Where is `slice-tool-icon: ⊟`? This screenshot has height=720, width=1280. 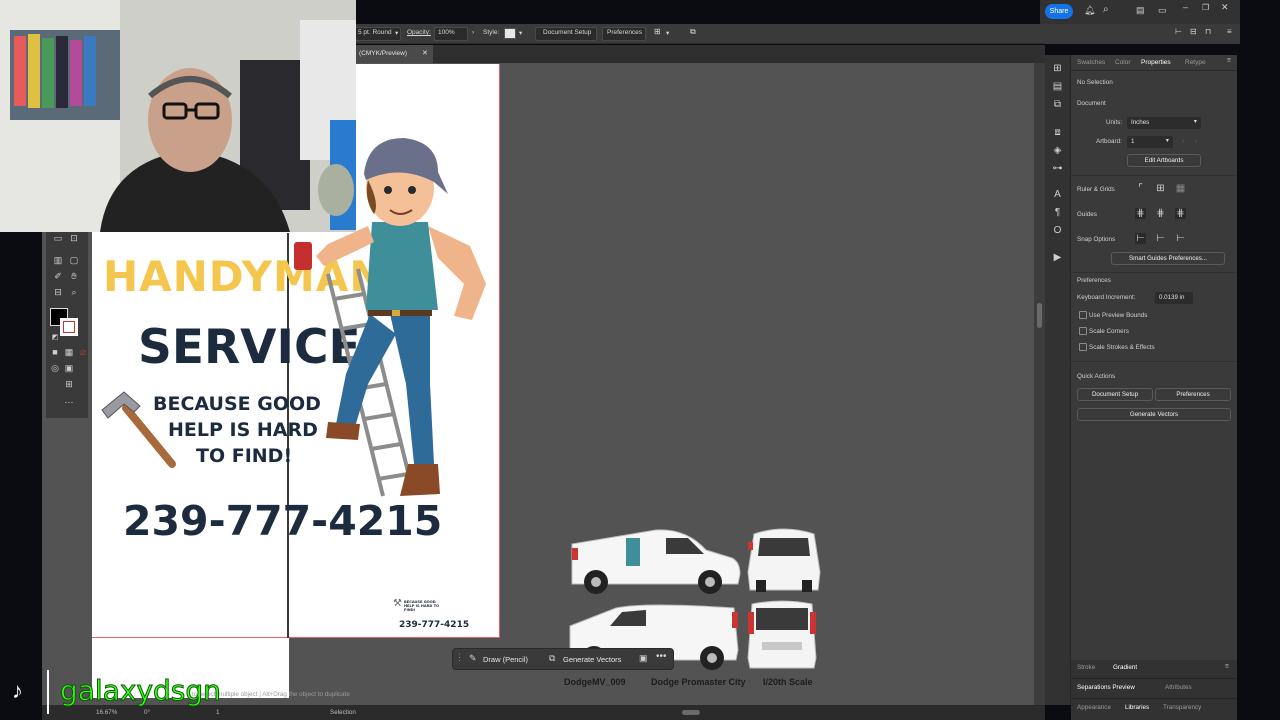 slice-tool-icon: ⊟ is located at coordinates (58, 292).